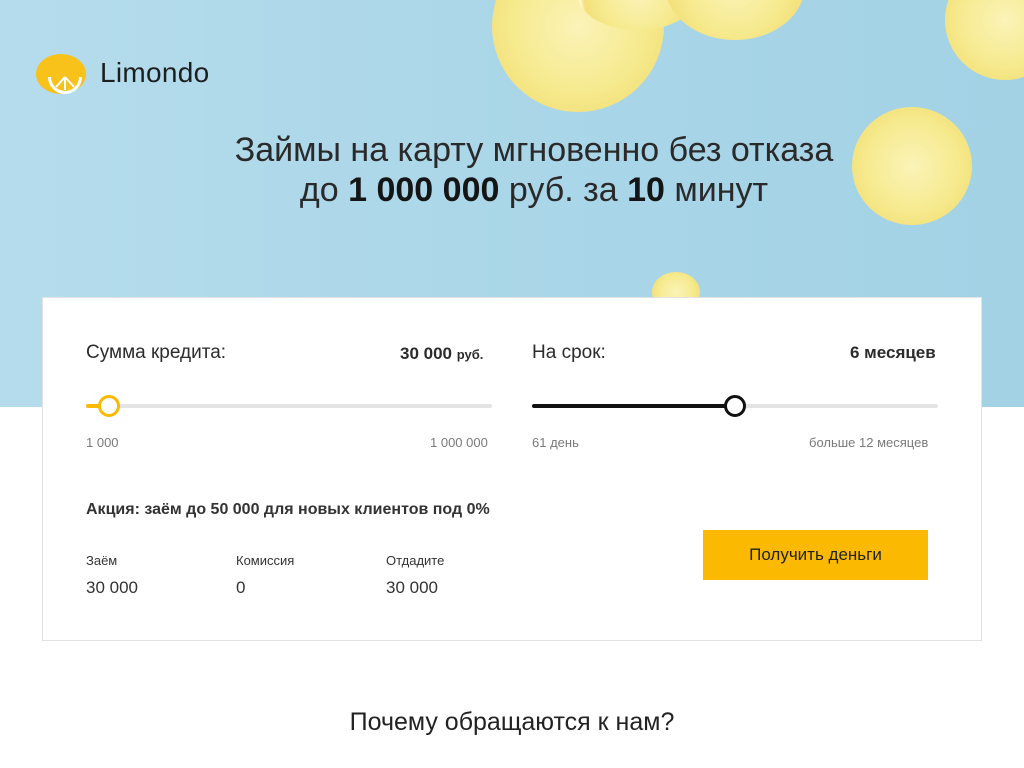 This screenshot has height=768, width=1024. I want to click on brand-logo: Limondo, so click(122, 73).